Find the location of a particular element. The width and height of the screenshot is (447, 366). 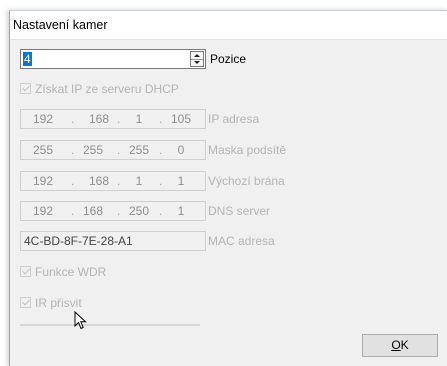

gateway-octet-1: 192 is located at coordinates (43, 181).